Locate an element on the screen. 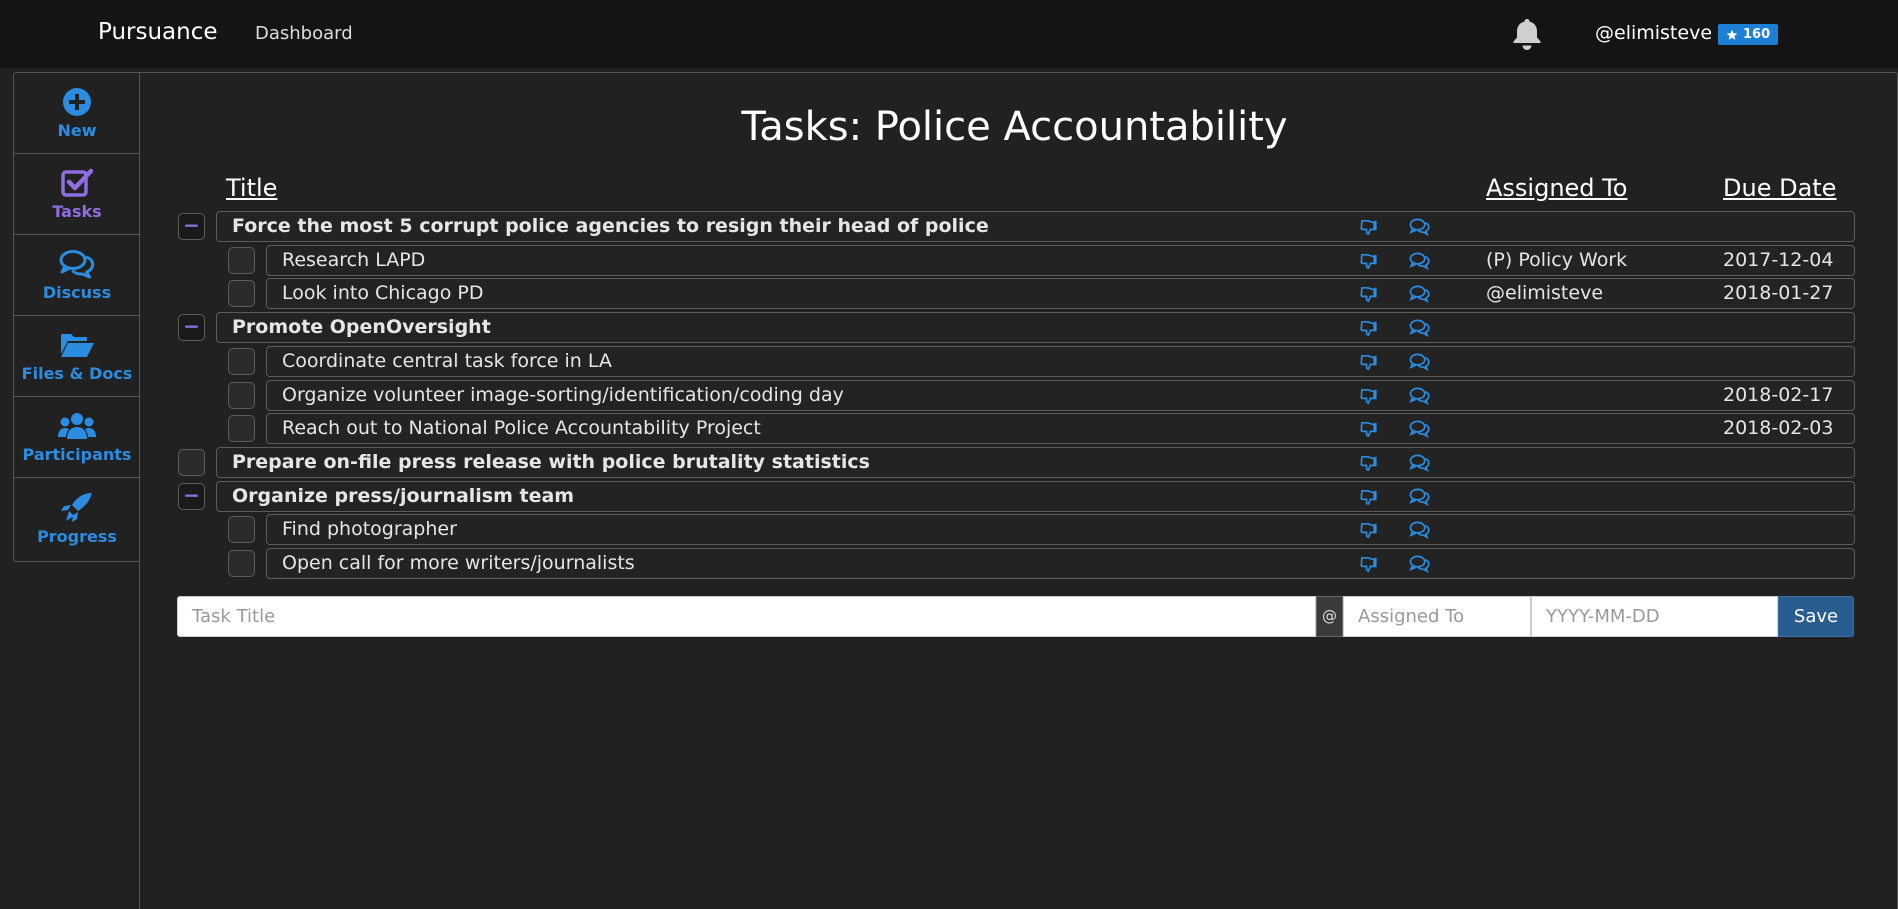  due-date-input: YYYY-MM-DD is located at coordinates (1654, 616).